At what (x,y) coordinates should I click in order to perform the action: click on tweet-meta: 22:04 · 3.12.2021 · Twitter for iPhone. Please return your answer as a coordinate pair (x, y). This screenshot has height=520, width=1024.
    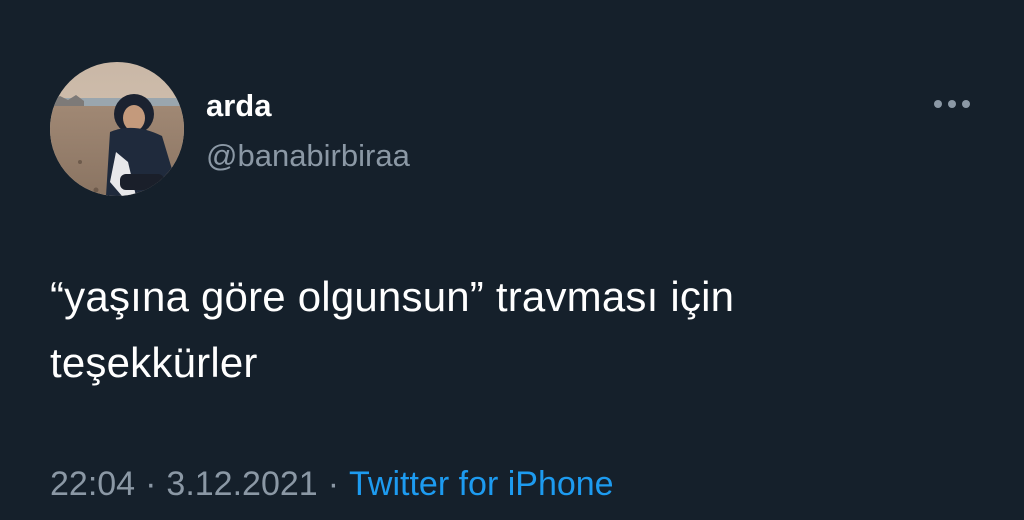
    Looking at the image, I should click on (332, 484).